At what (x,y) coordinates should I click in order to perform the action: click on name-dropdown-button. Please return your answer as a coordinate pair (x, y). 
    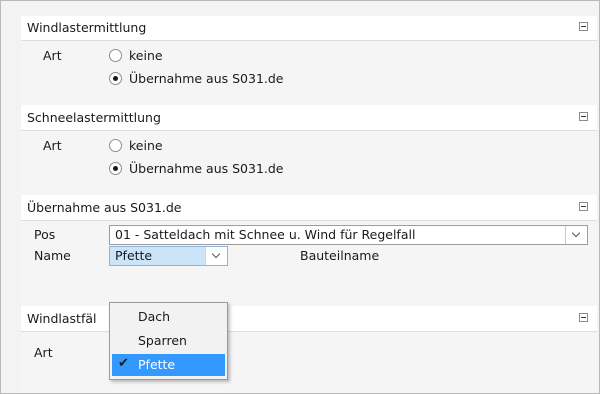
    Looking at the image, I should click on (216, 256).